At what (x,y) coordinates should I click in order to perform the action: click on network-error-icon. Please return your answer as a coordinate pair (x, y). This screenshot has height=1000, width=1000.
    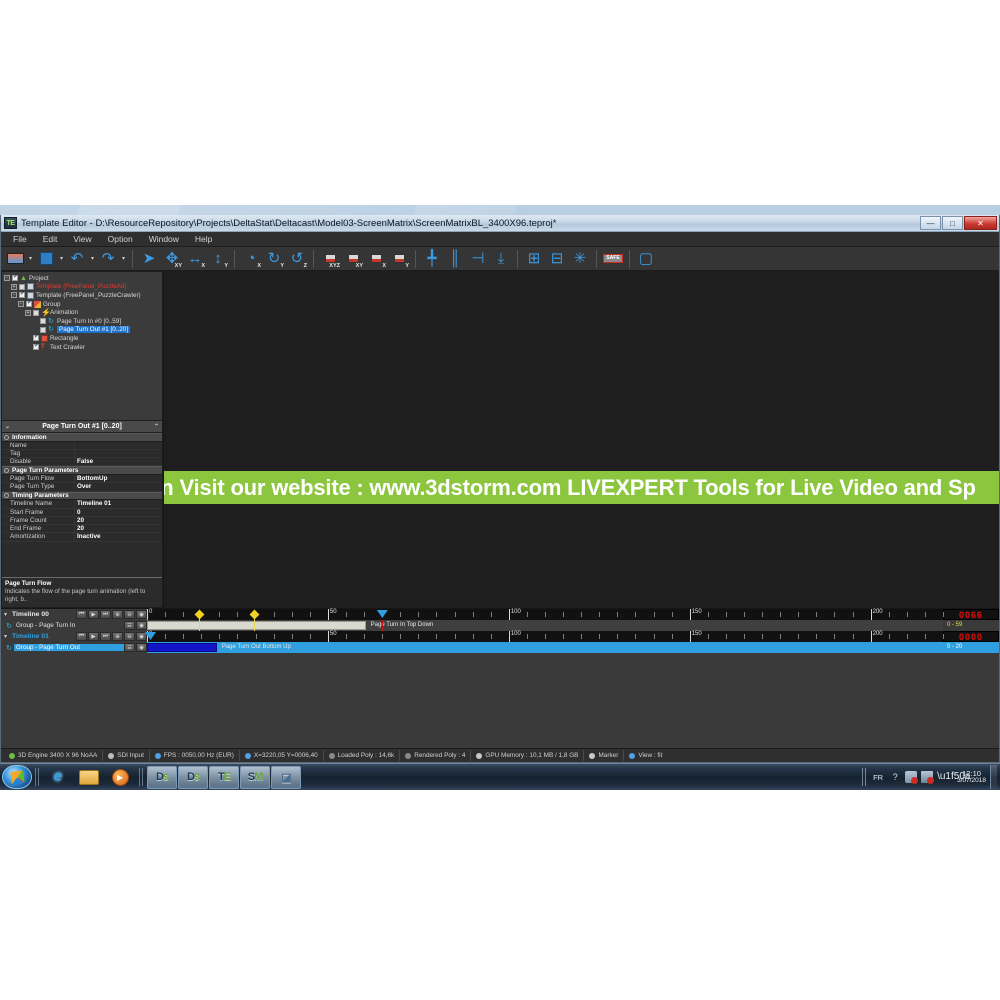
    Looking at the image, I should click on (912, 777).